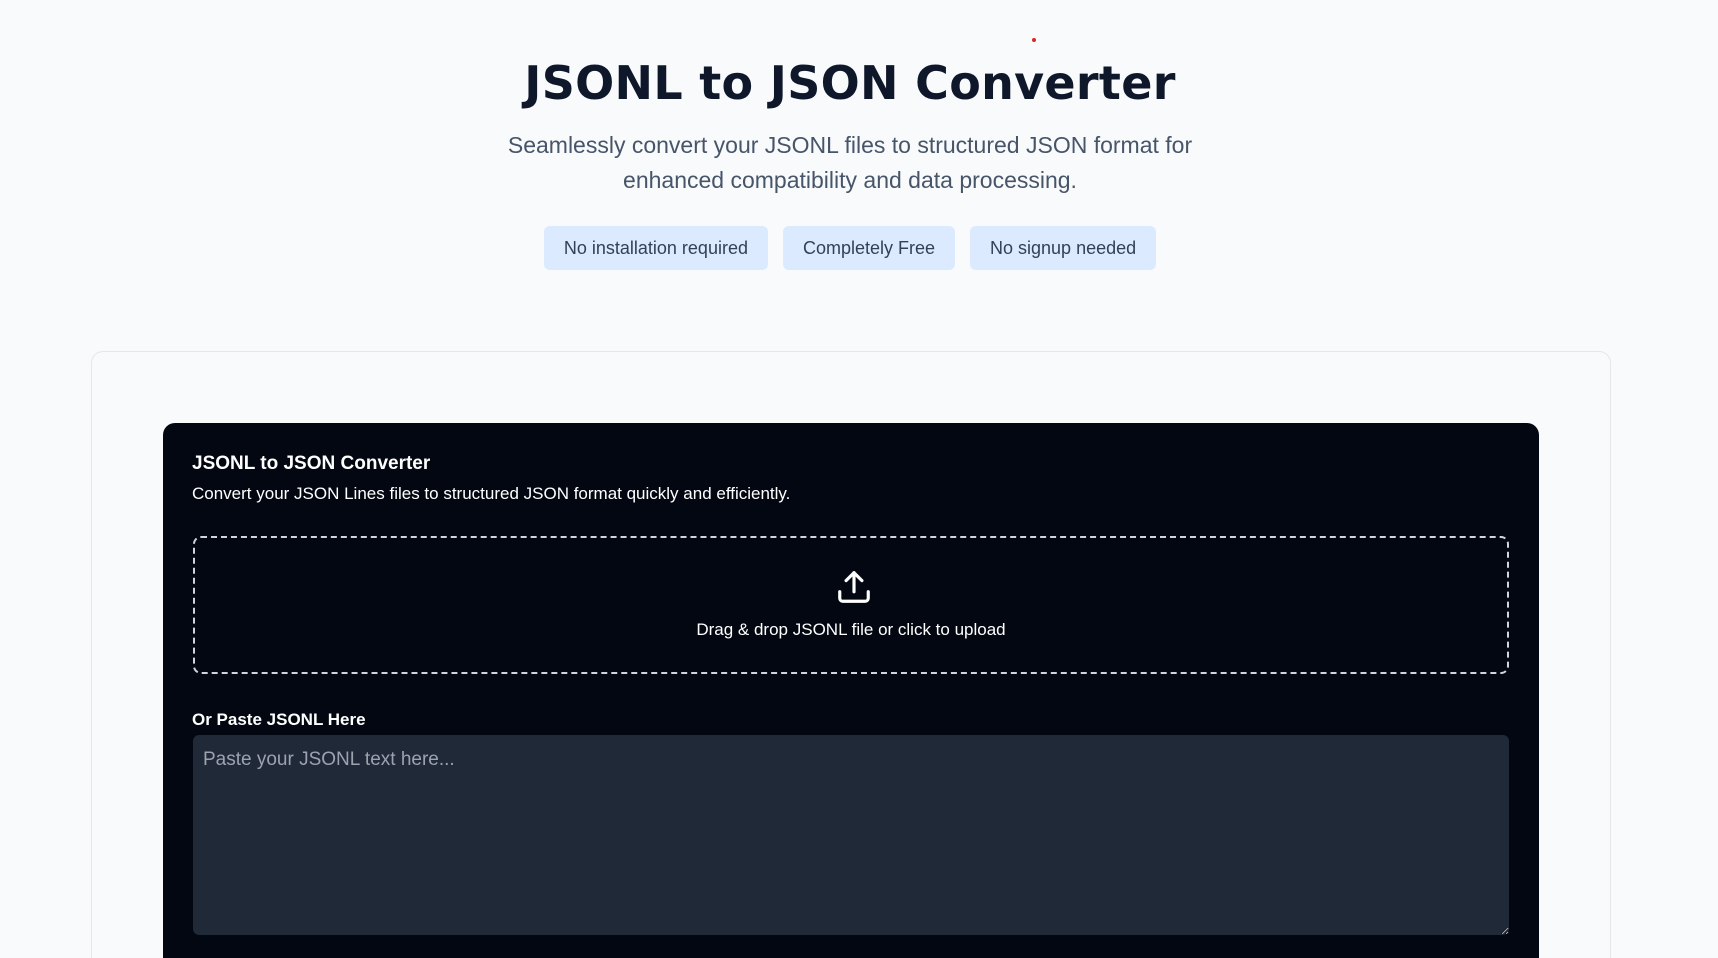 This screenshot has width=1718, height=958. Describe the element at coordinates (1063, 248) in the screenshot. I see `badge-no-signup: No signup needed` at that location.